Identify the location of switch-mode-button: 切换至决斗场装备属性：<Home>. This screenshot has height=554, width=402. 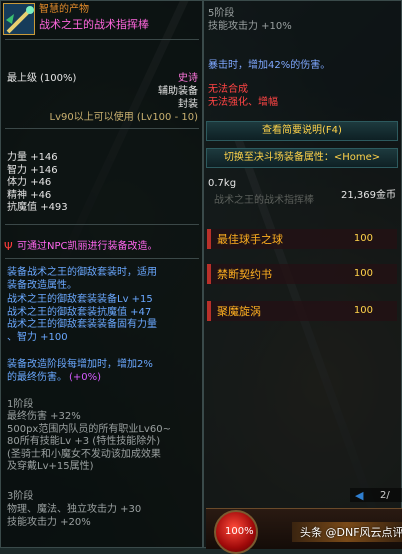
(302, 158).